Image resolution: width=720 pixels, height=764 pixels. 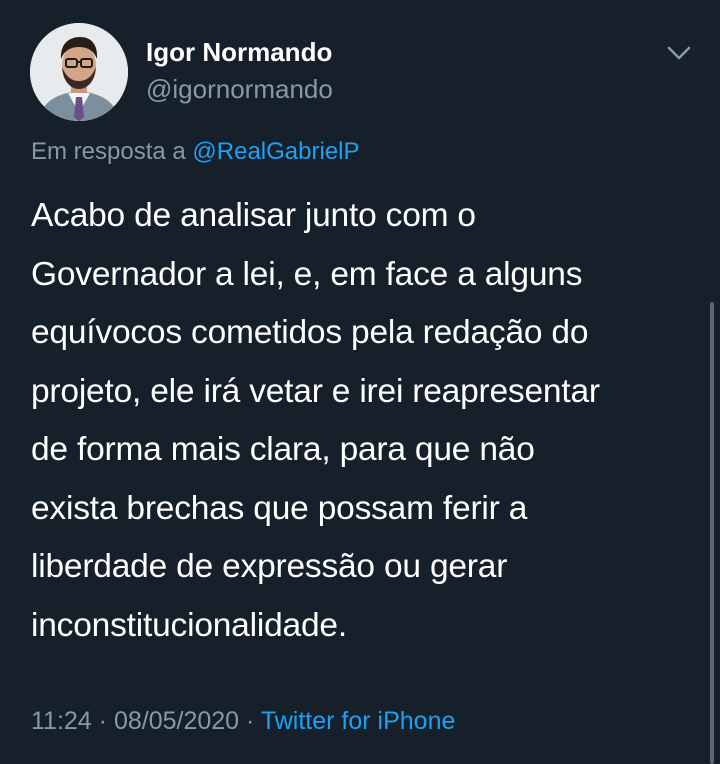 I want to click on tweet-source-link: Twitter for iPhone, so click(x=358, y=721).